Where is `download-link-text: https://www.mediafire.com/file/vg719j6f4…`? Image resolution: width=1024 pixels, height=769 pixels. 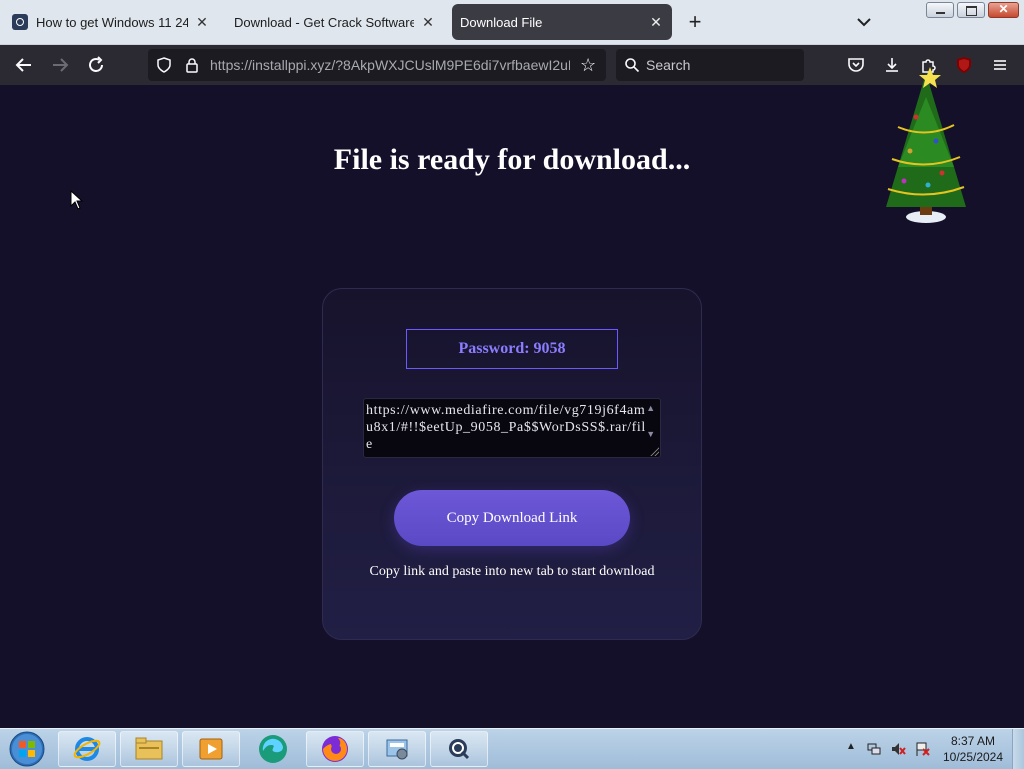 download-link-text: https://www.mediafire.com/file/vg719j6f4… is located at coordinates (506, 427).